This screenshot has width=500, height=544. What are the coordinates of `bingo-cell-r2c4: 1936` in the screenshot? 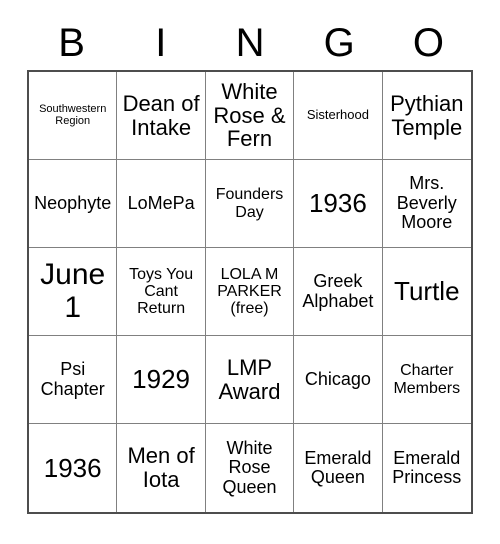 It's located at (338, 204).